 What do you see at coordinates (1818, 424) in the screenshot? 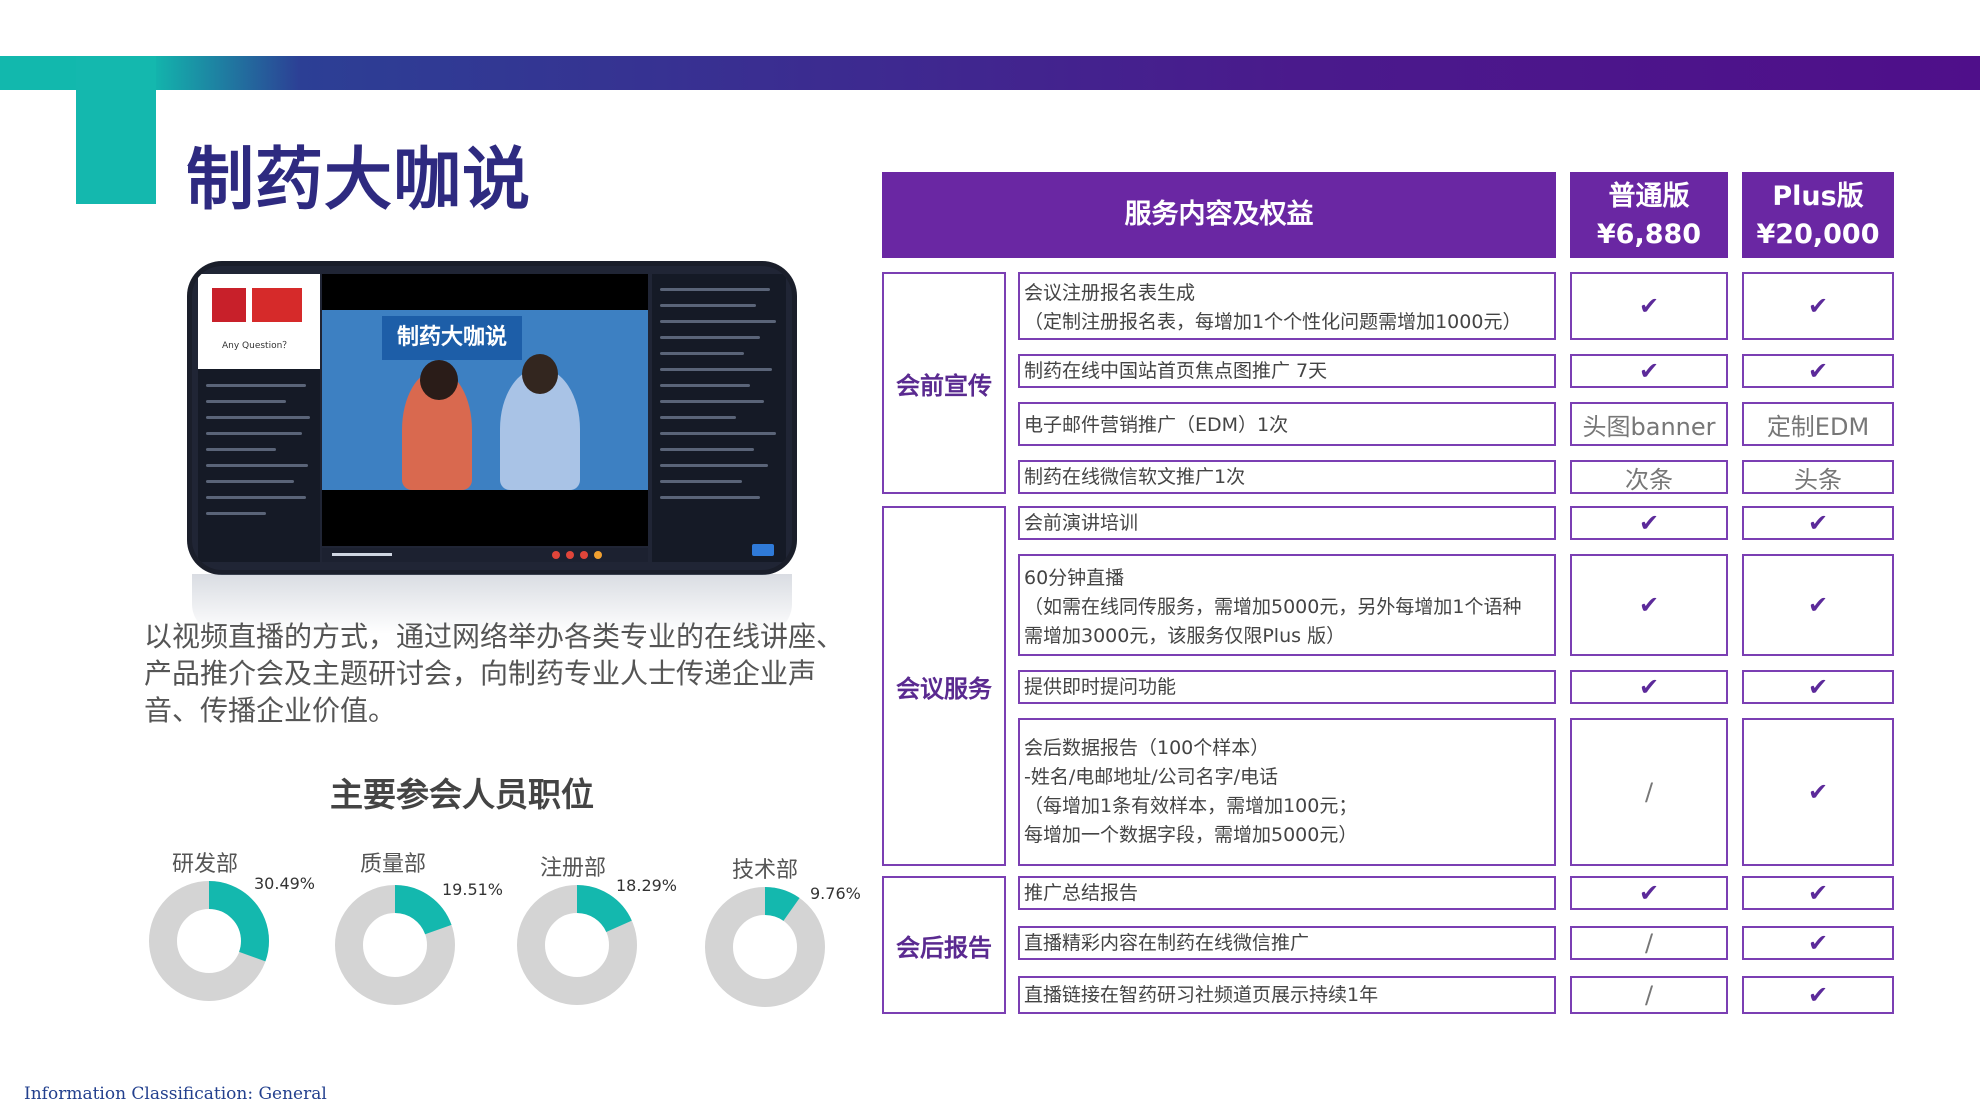
I see `plus-value: 定制EDM` at bounding box center [1818, 424].